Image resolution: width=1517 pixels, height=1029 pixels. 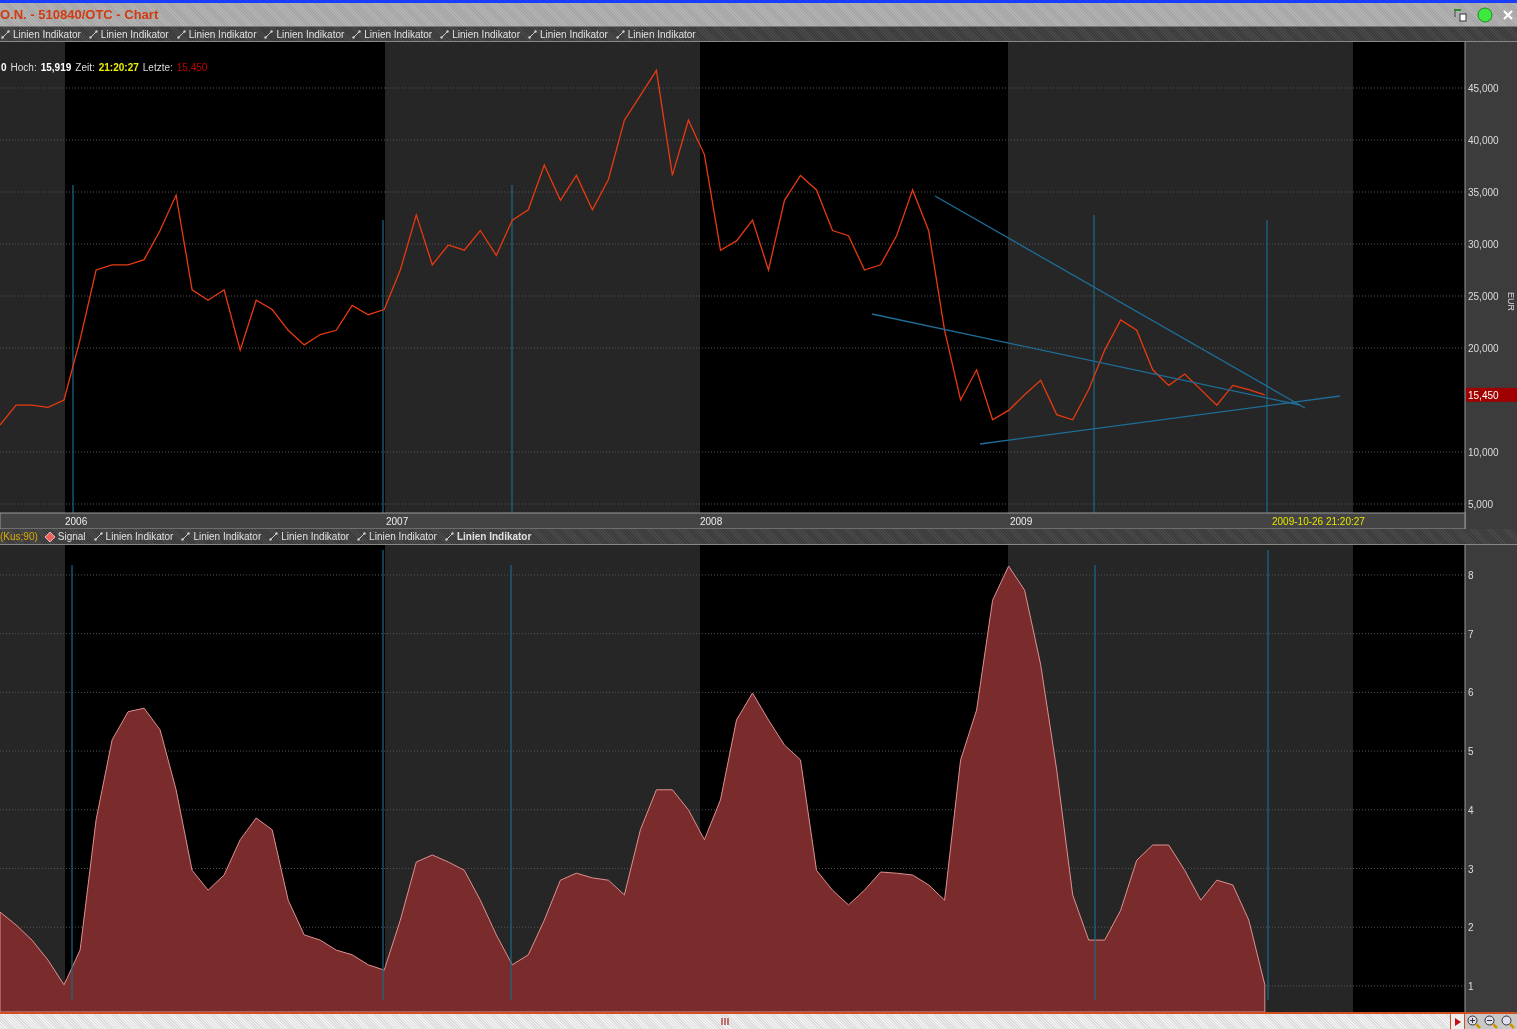 What do you see at coordinates (1471, 575) in the screenshot?
I see `axis-label: 8` at bounding box center [1471, 575].